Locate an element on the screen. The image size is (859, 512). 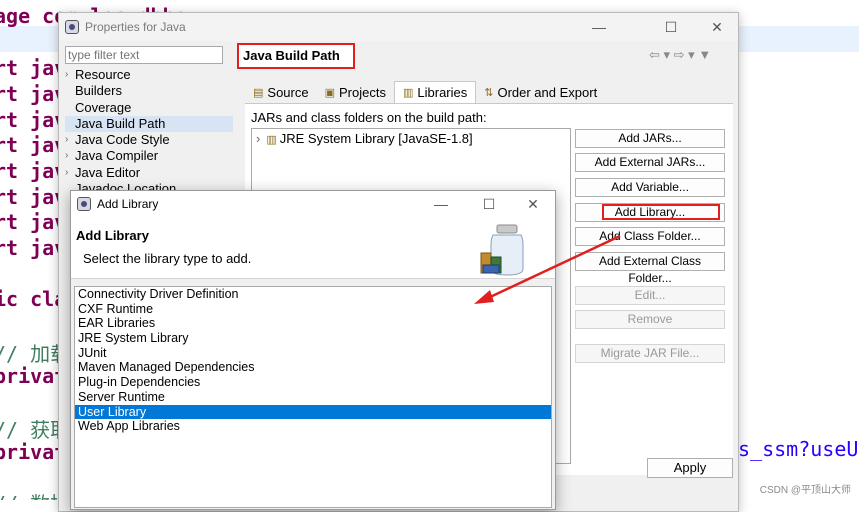
library-type-item: Plug-in Dependencies is located at coordinates (313, 382).